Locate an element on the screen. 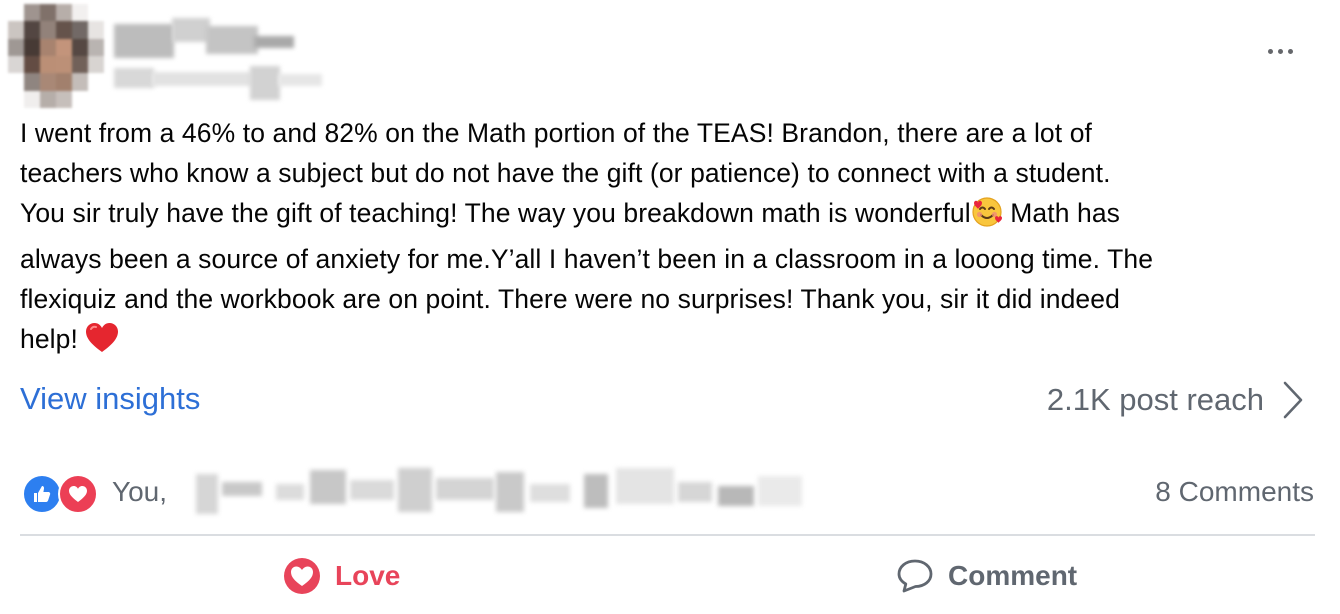 Image resolution: width=1340 pixels, height=614 pixels. love-button: Love is located at coordinates (341, 576).